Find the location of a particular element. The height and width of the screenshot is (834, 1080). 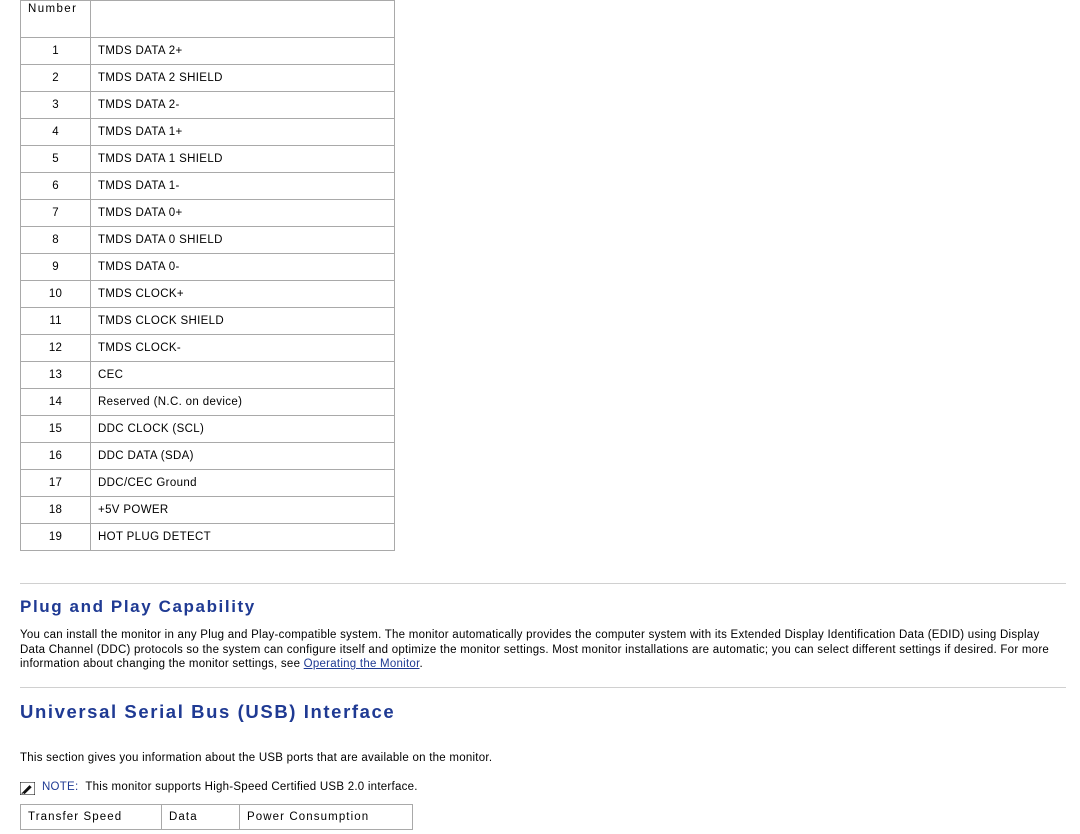

pin-number: 2 is located at coordinates (55, 78).